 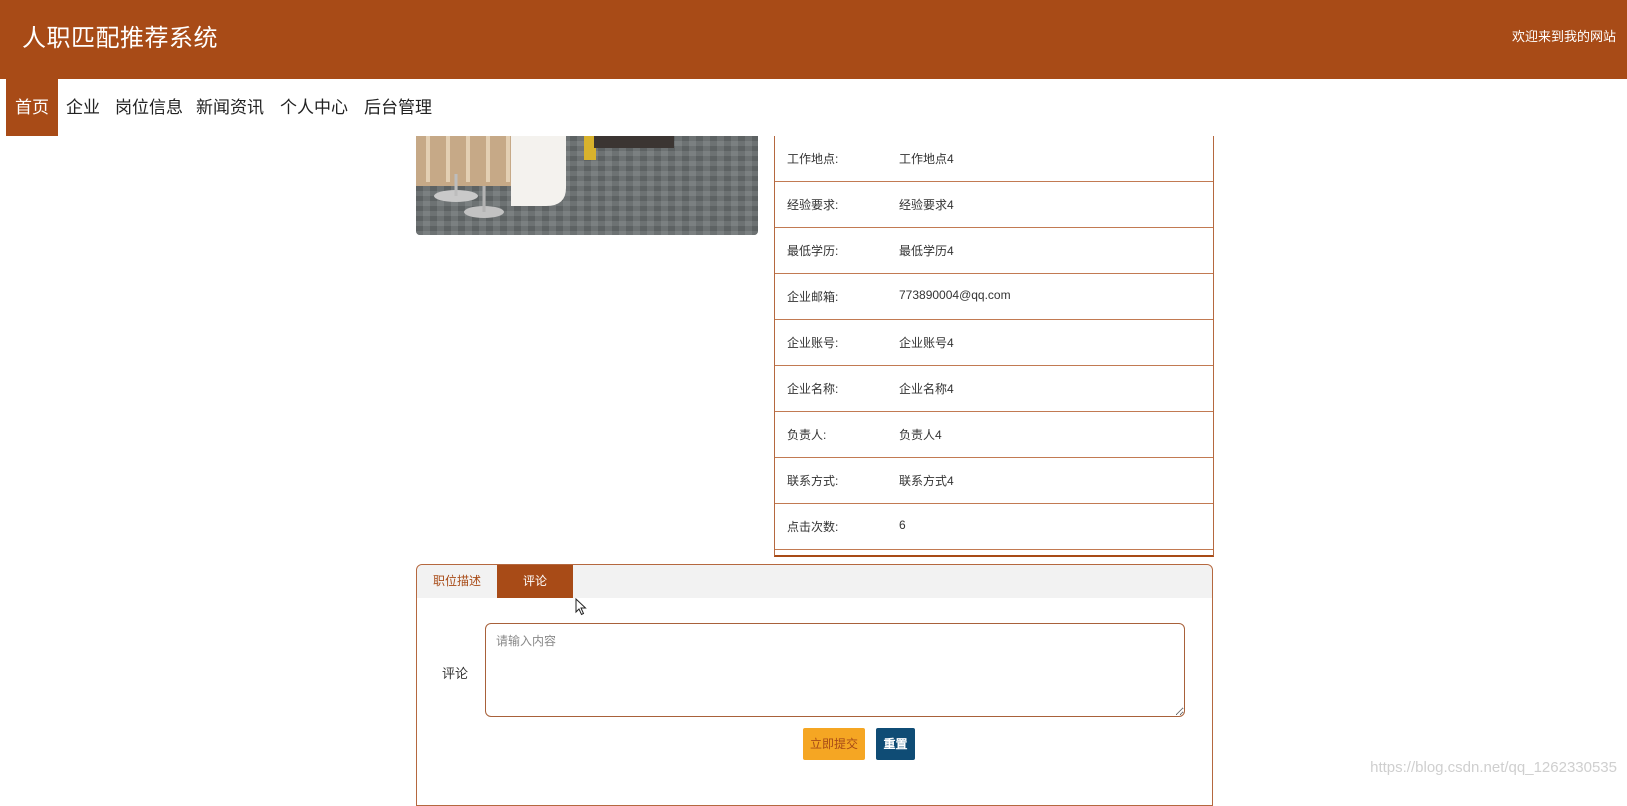 What do you see at coordinates (398, 107) in the screenshot?
I see `nav-item-admin: 后台管理` at bounding box center [398, 107].